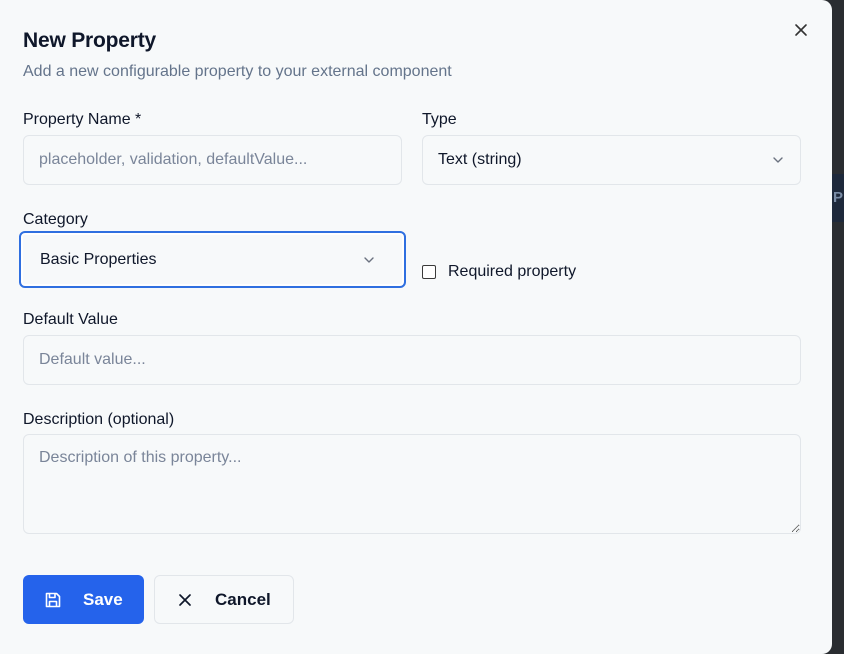  I want to click on dialog-title: New Property, so click(89, 40).